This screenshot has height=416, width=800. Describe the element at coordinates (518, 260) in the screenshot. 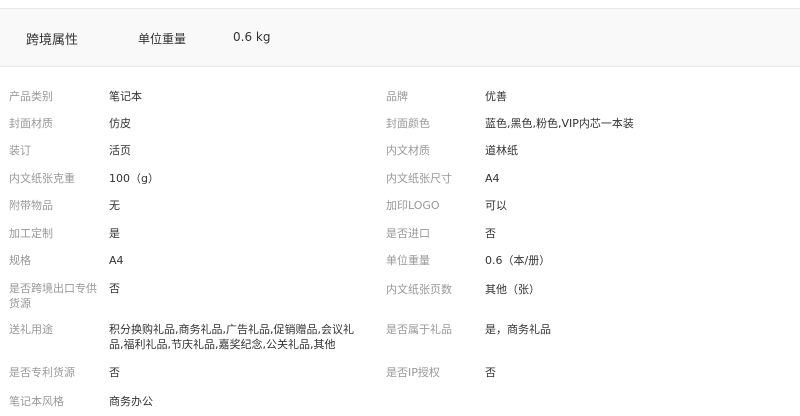

I see `attr-value-unit-weight: 0.6（本/册）` at that location.